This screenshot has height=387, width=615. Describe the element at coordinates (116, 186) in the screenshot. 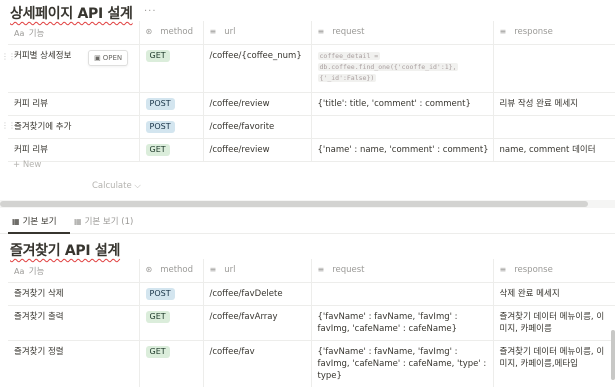

I see `calculate-button: Calculate ⌵` at that location.